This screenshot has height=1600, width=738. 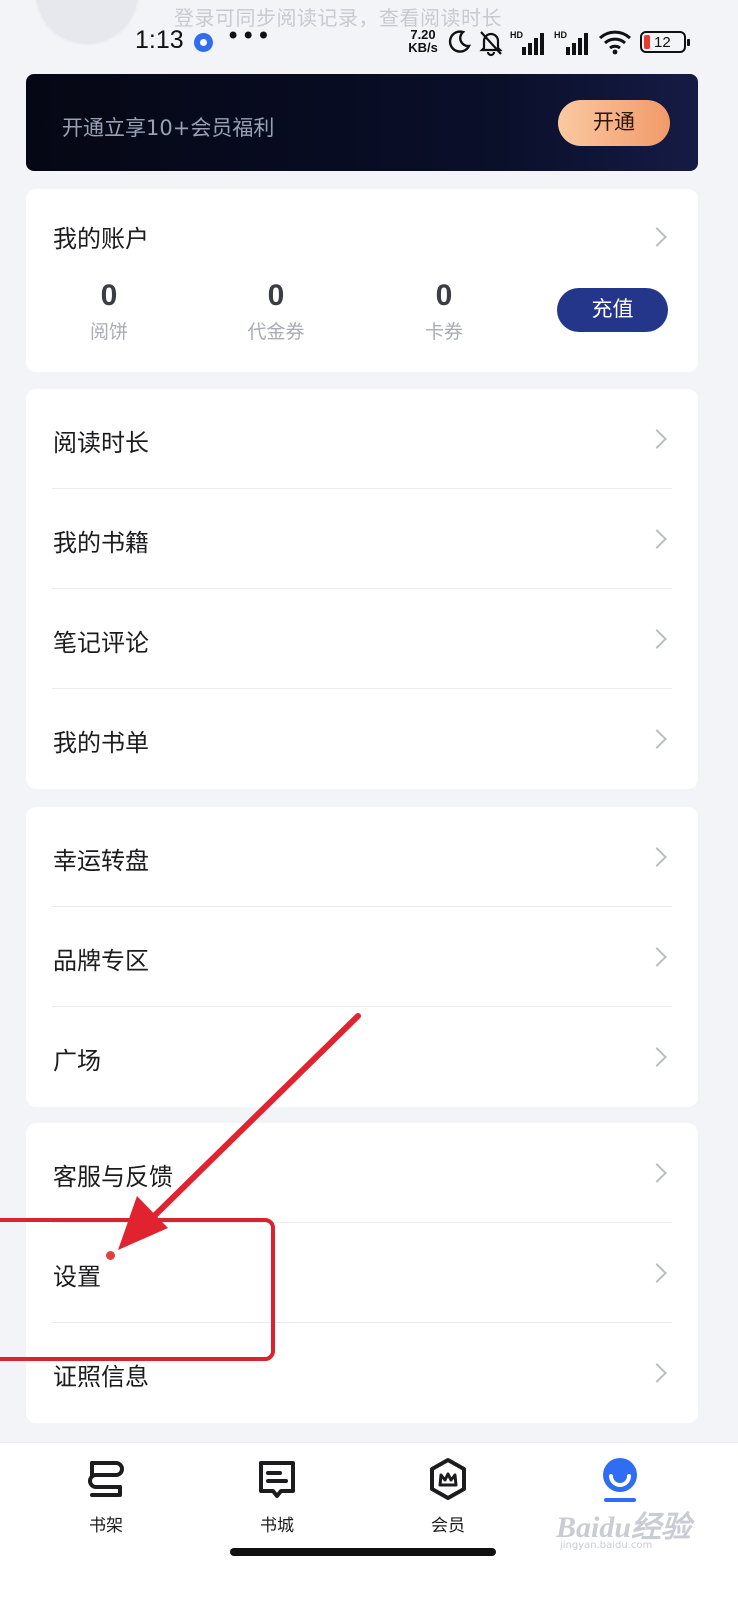 What do you see at coordinates (101, 236) in the screenshot?
I see `account-title: 我的账户` at bounding box center [101, 236].